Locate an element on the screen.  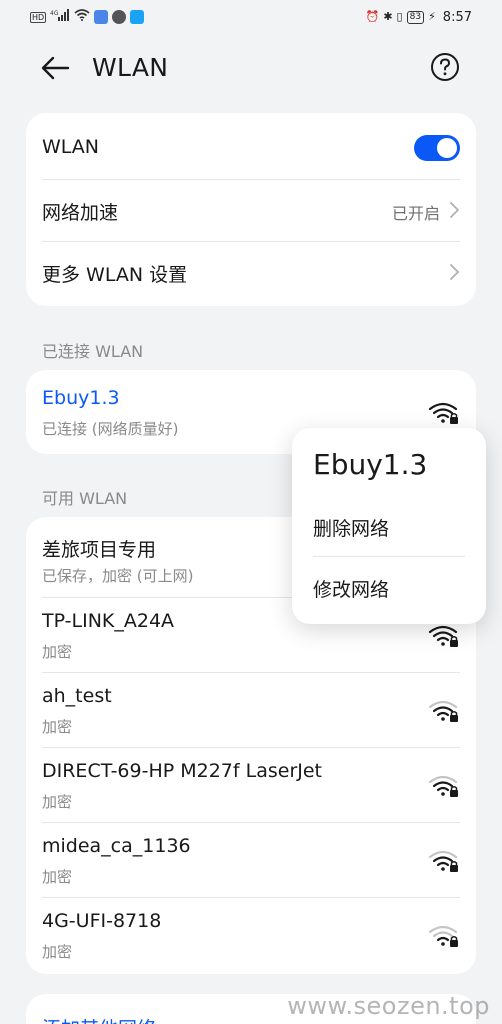
network-name: 差旅项目专用 is located at coordinates (99, 550).